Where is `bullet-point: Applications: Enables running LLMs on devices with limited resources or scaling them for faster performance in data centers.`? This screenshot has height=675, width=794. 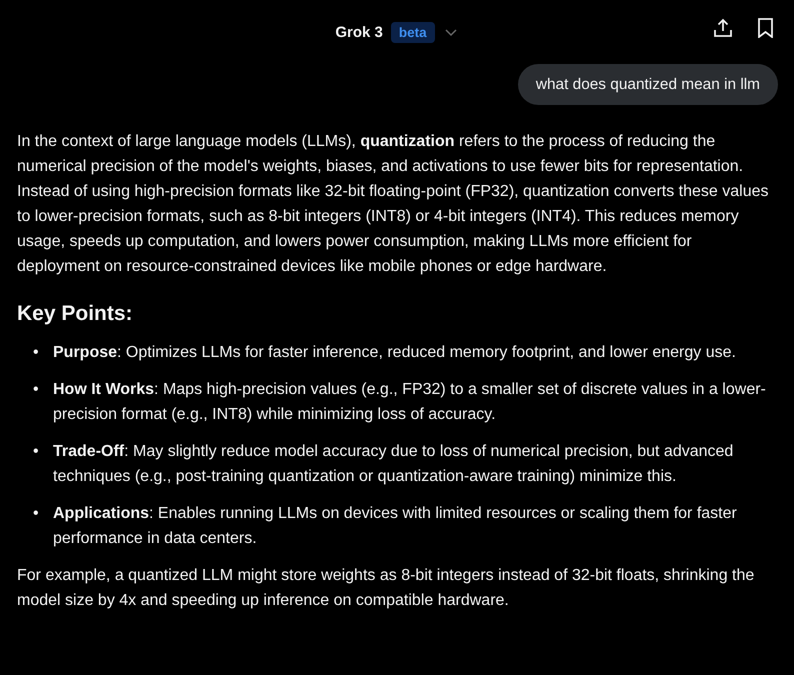
bullet-point: Applications: Enables running LLMs on devices with limited resources or scaling them for faster performance in data centers. is located at coordinates (395, 526).